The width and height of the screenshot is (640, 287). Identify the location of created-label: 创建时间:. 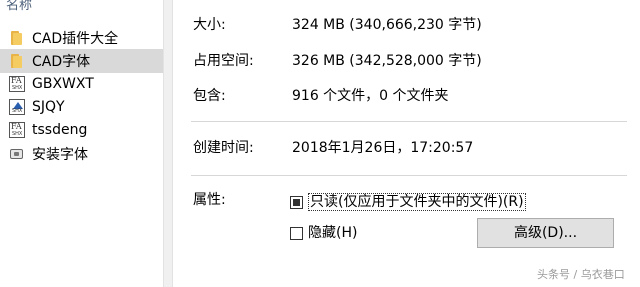
(223, 148).